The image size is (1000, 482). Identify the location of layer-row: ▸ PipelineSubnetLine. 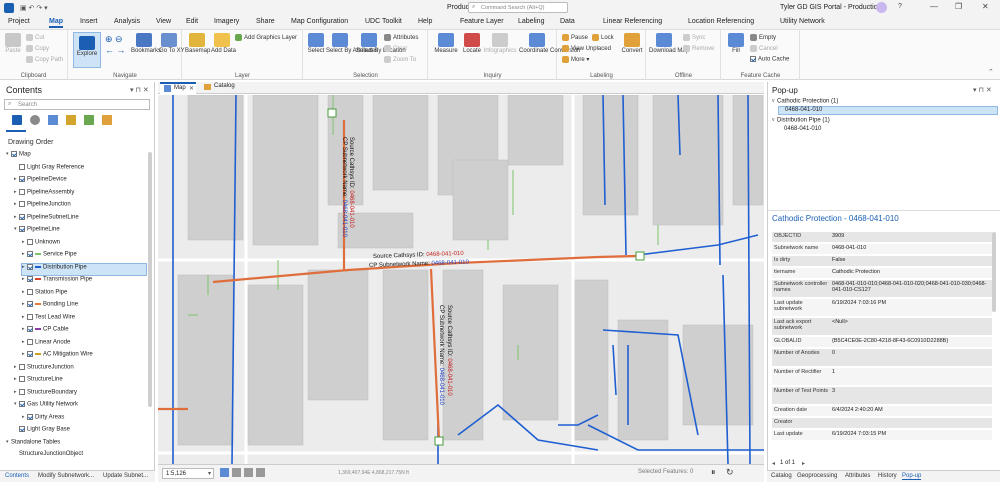
(80, 219).